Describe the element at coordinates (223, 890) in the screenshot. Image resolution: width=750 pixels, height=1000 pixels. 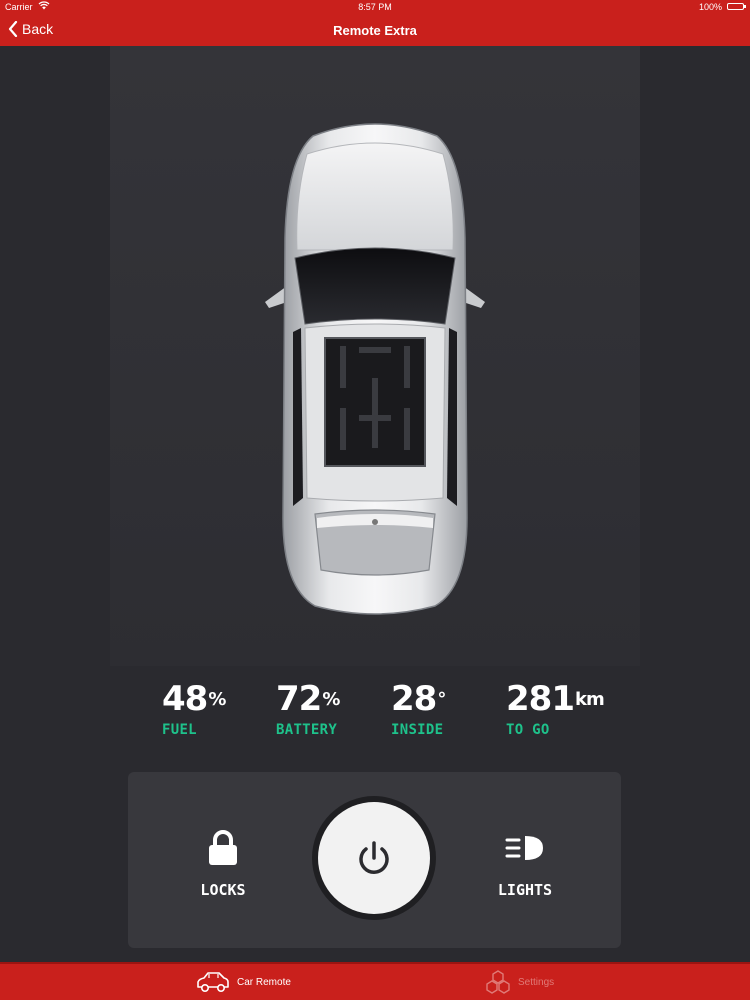
I see `locks-label: LOCKS` at that location.